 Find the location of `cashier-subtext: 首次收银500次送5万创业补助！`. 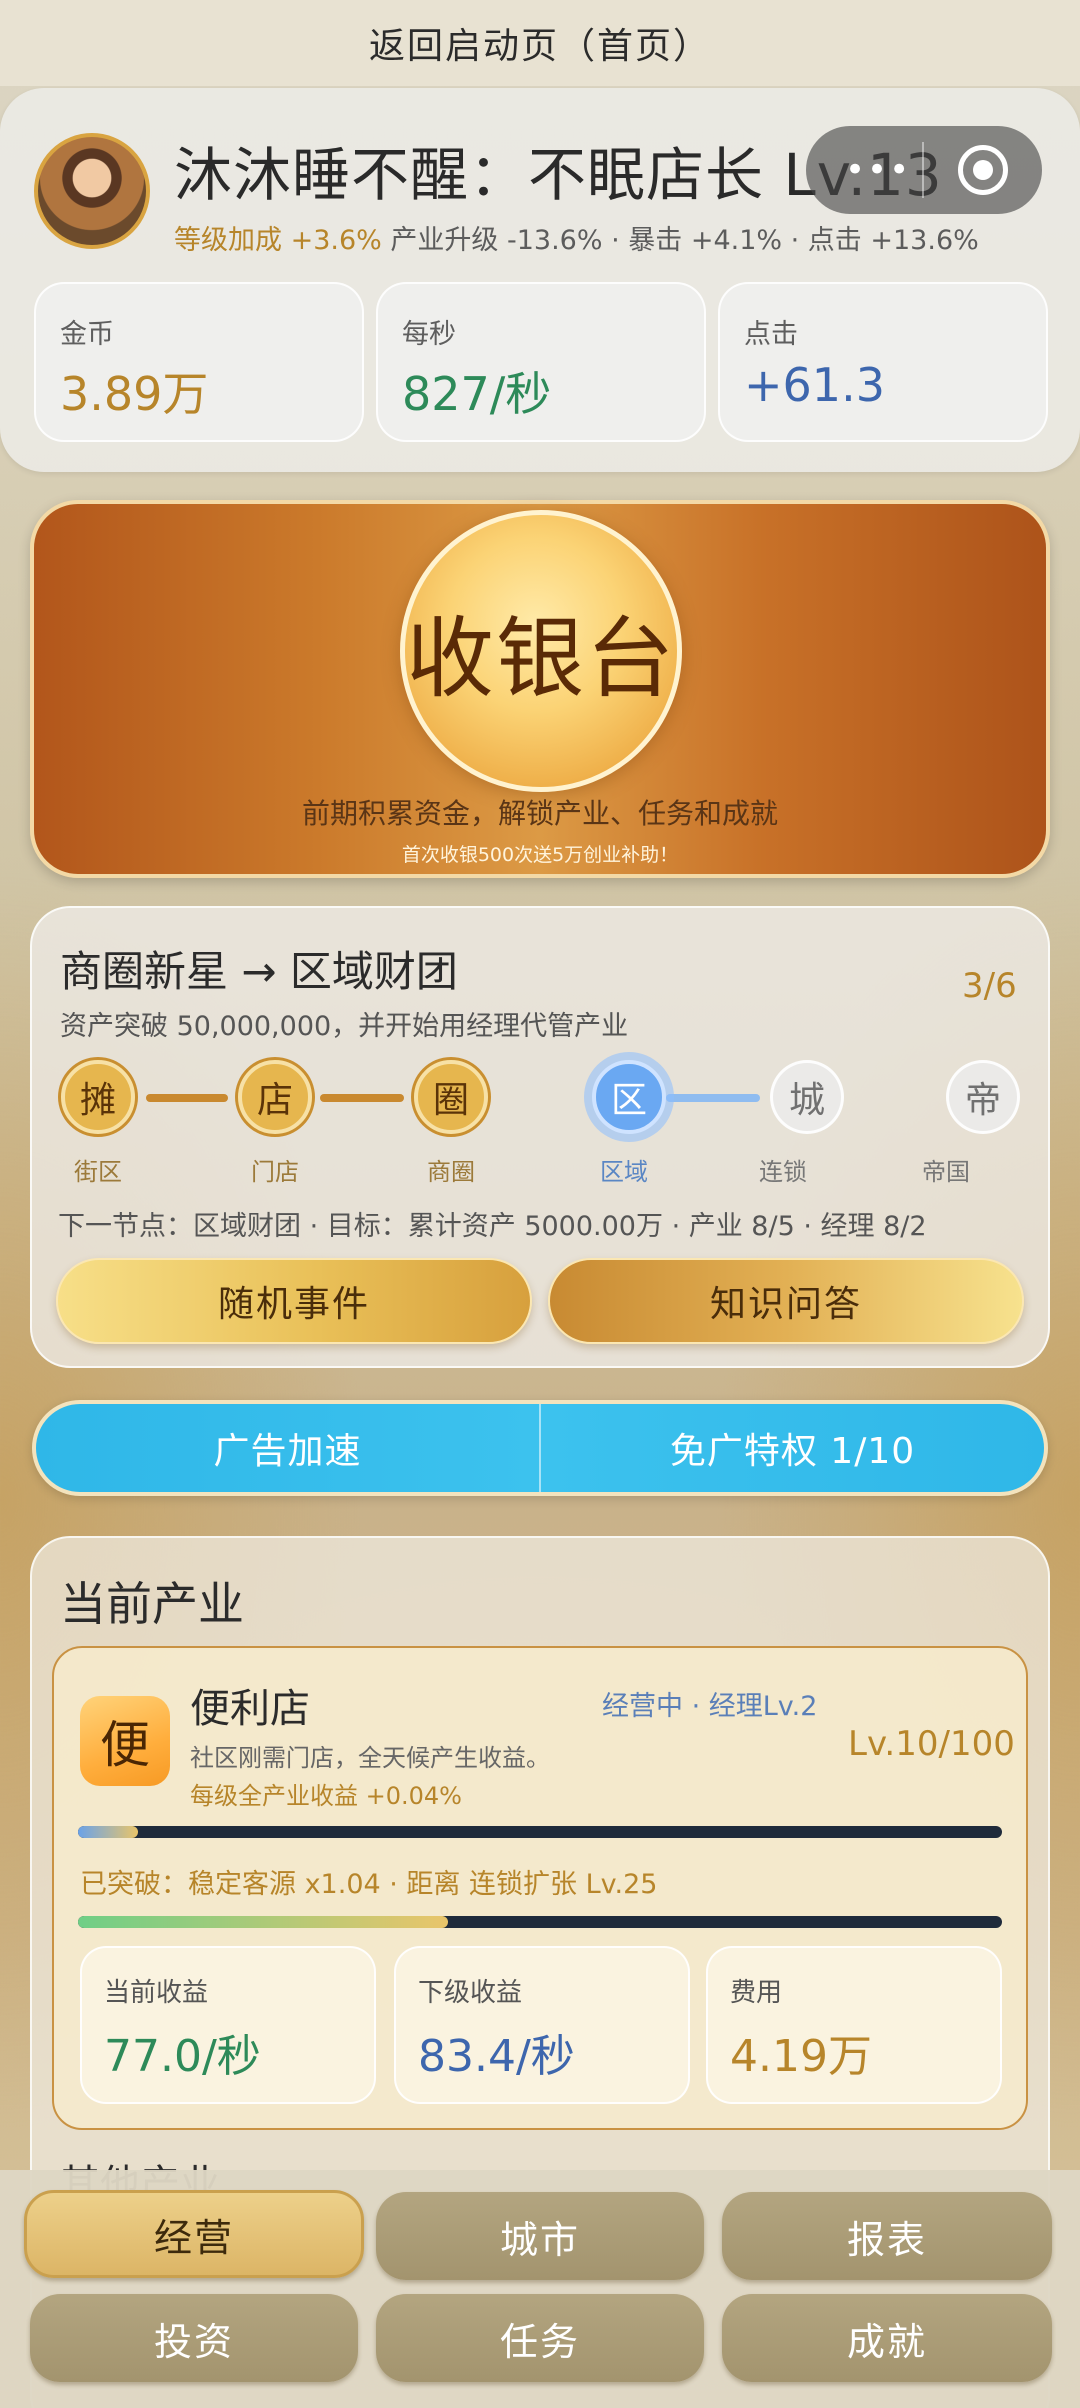

cashier-subtext: 首次收银500次送5万创业补助！ is located at coordinates (540, 855).